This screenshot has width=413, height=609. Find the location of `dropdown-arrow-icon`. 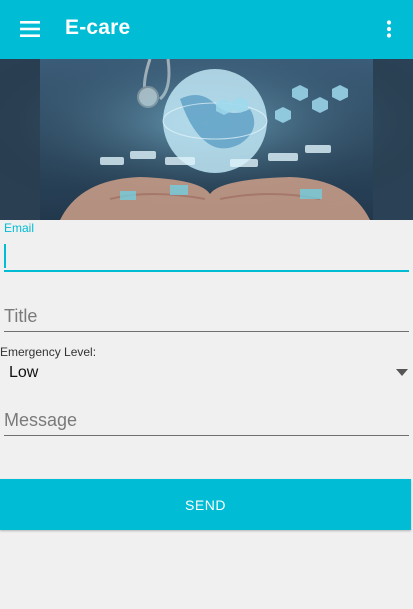

dropdown-arrow-icon is located at coordinates (402, 372).